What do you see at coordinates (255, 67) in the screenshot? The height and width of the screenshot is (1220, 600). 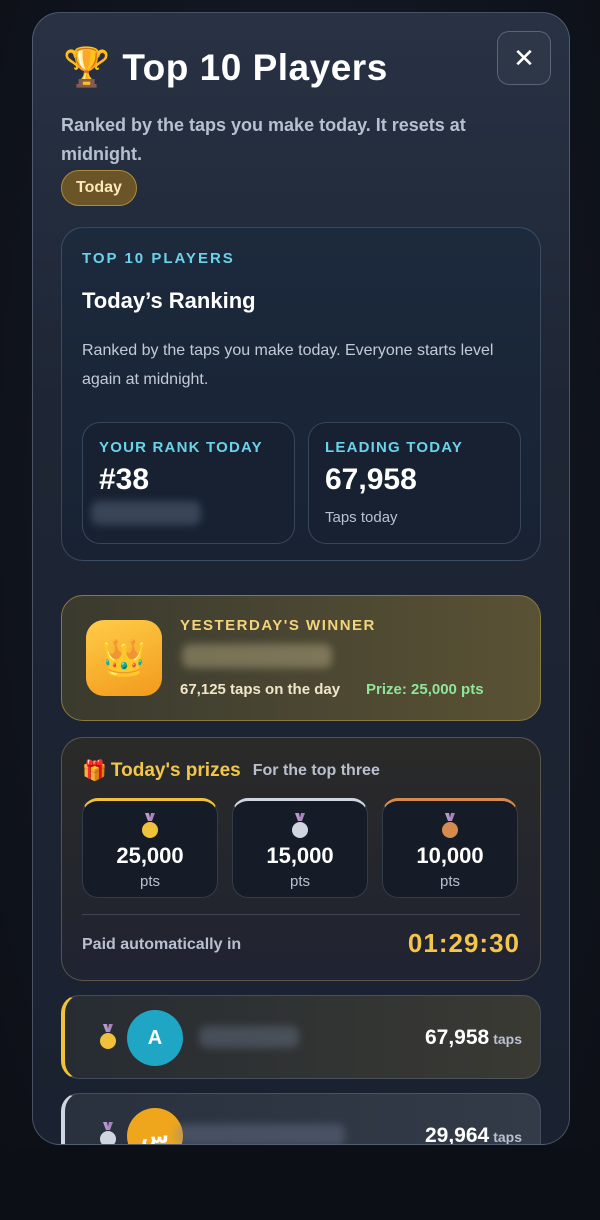 I see `page-title: Top 10 Players` at bounding box center [255, 67].